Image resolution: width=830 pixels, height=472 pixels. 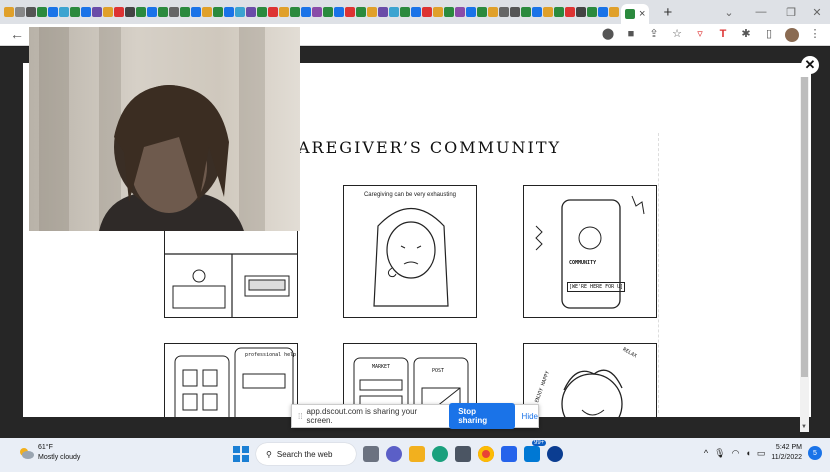 What do you see at coordinates (463, 454) in the screenshot?
I see `store-icon` at bounding box center [463, 454].